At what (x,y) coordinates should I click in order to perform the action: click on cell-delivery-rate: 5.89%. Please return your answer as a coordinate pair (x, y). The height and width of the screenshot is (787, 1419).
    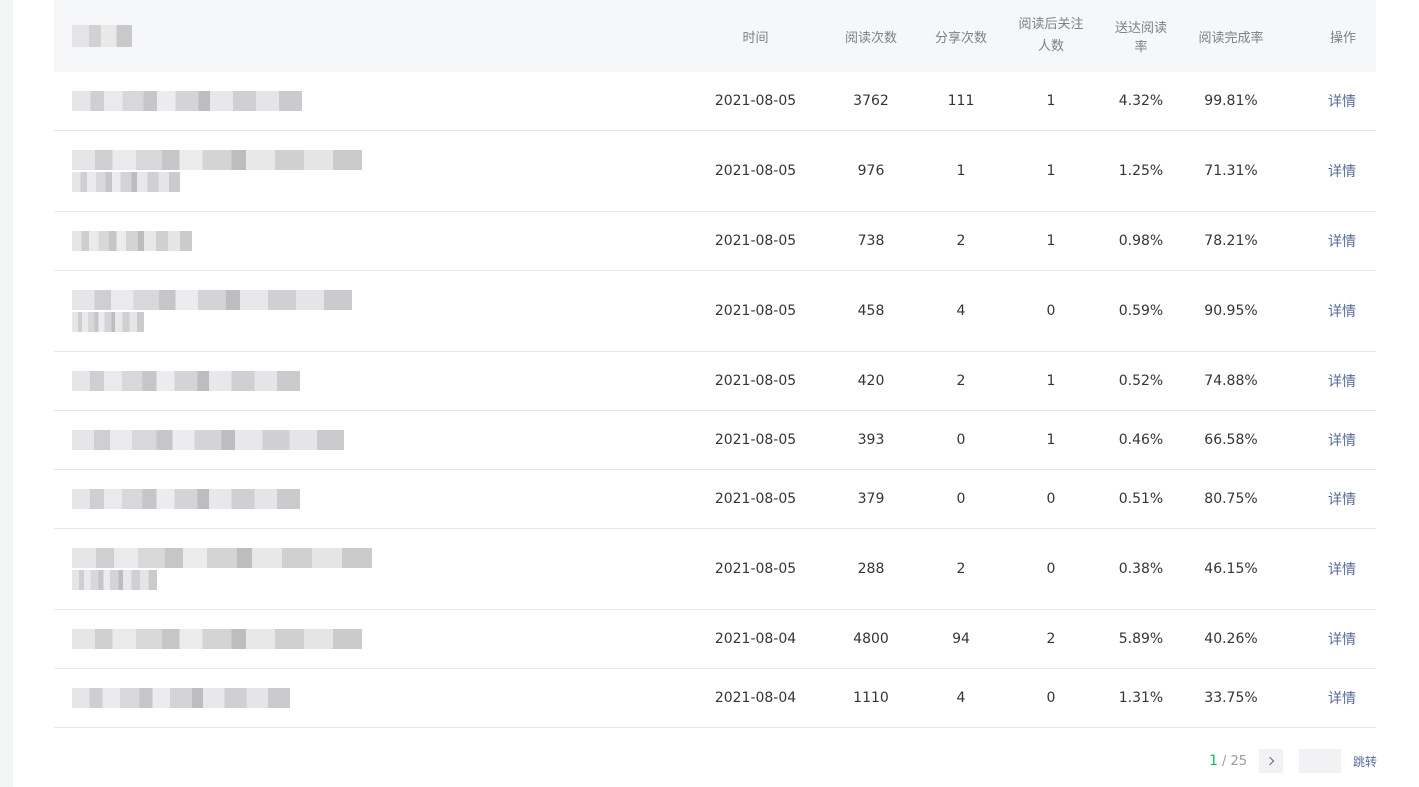
    Looking at the image, I should click on (1141, 639).